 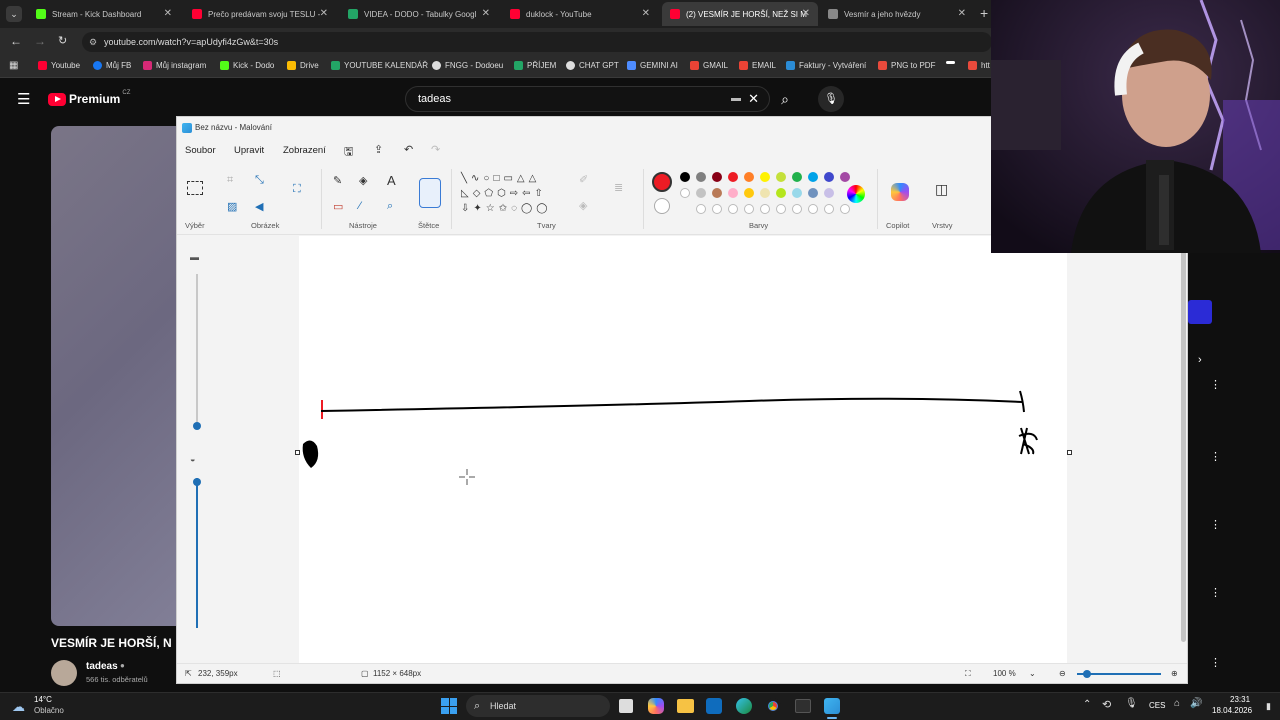 What do you see at coordinates (18, 707) in the screenshot?
I see `weather-icon: ☁` at bounding box center [18, 707].